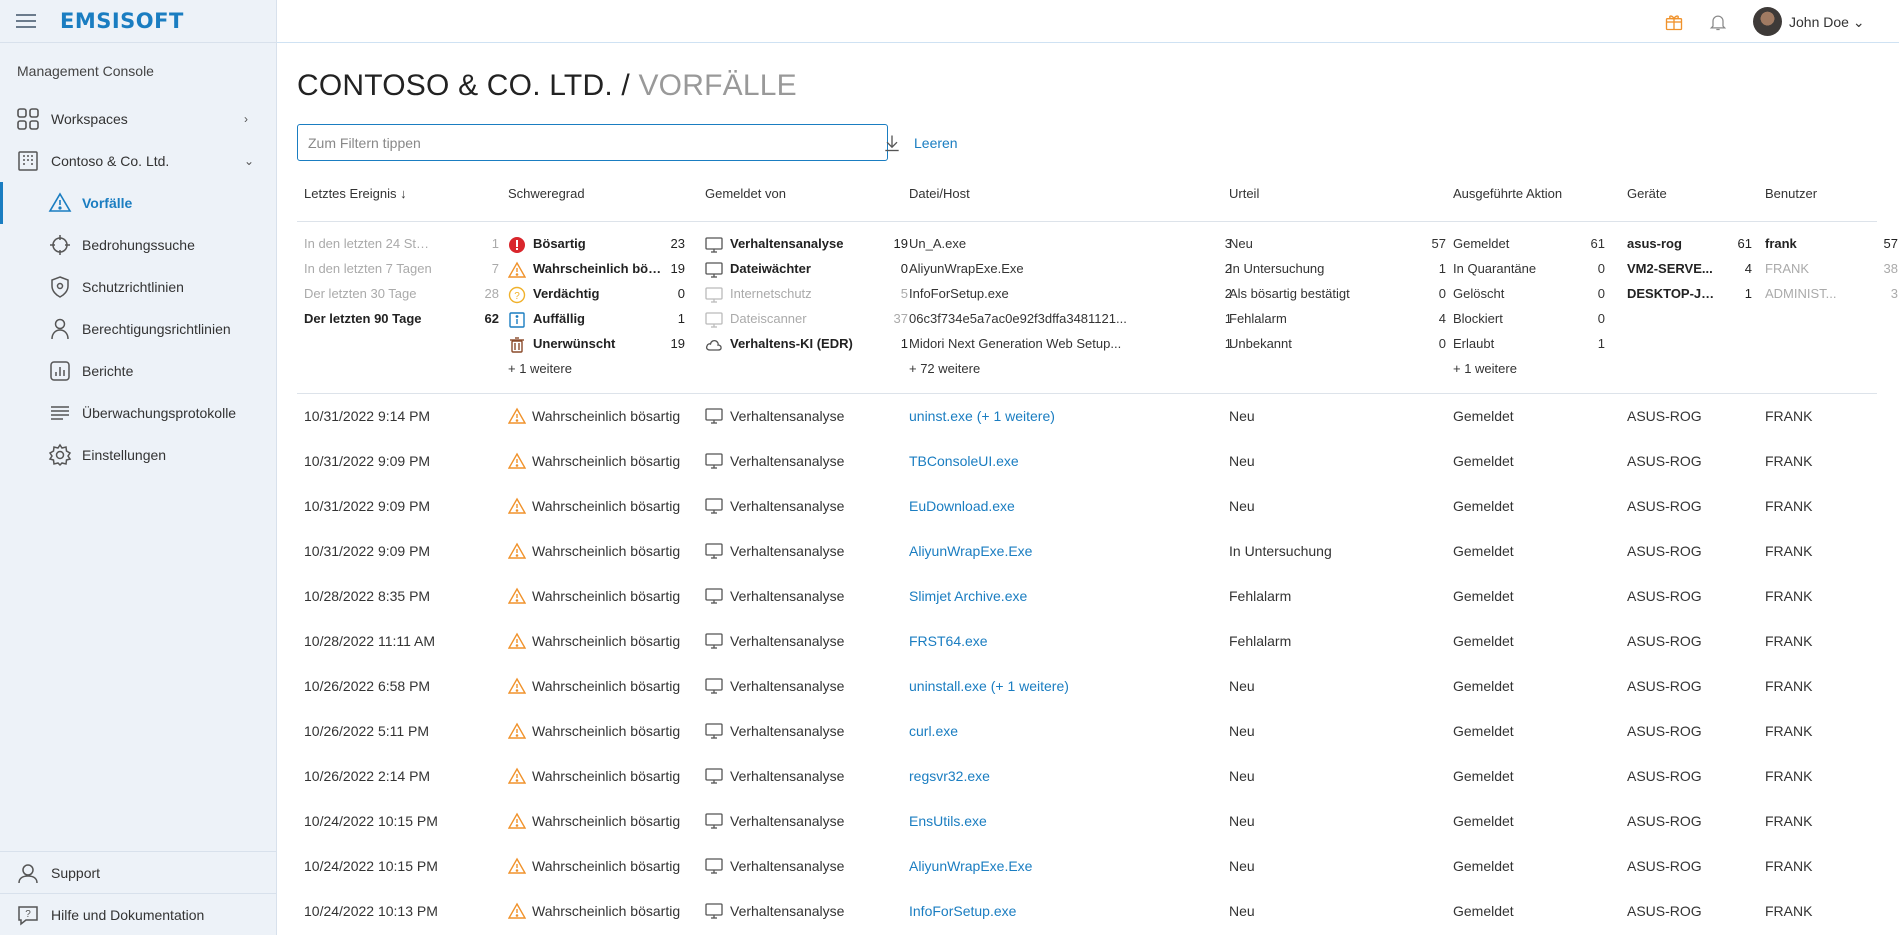  Describe the element at coordinates (1819, 22) in the screenshot. I see `user-name: John Doe` at that location.